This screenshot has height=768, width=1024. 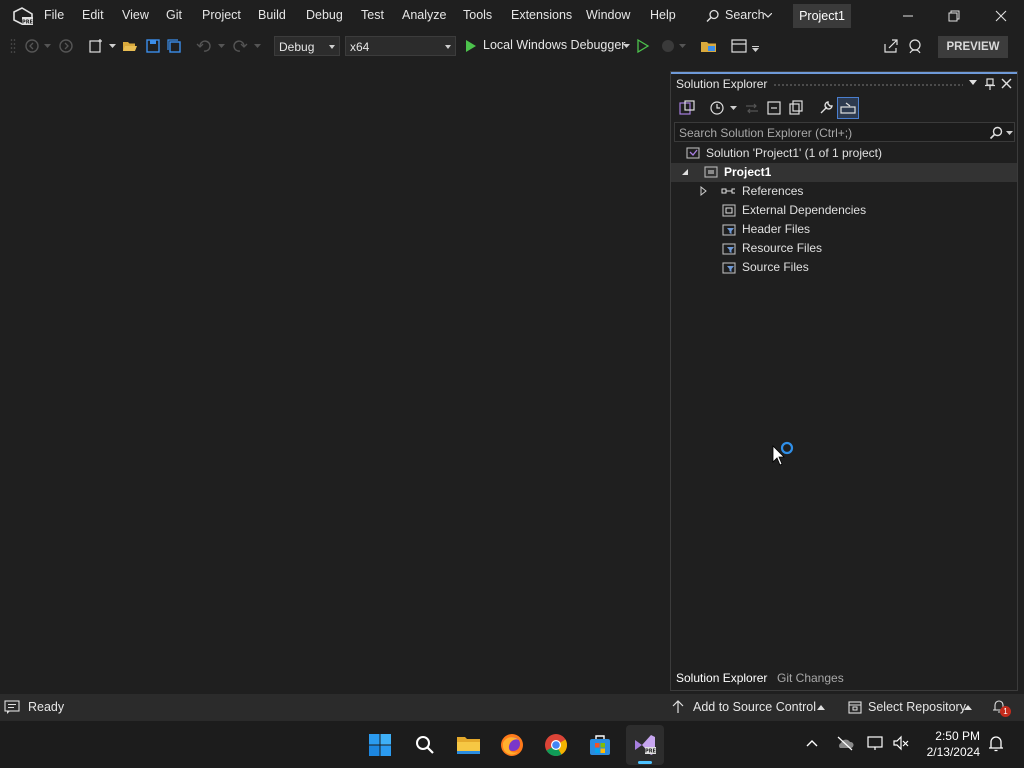 I want to click on history-icon, so click(x=717, y=108).